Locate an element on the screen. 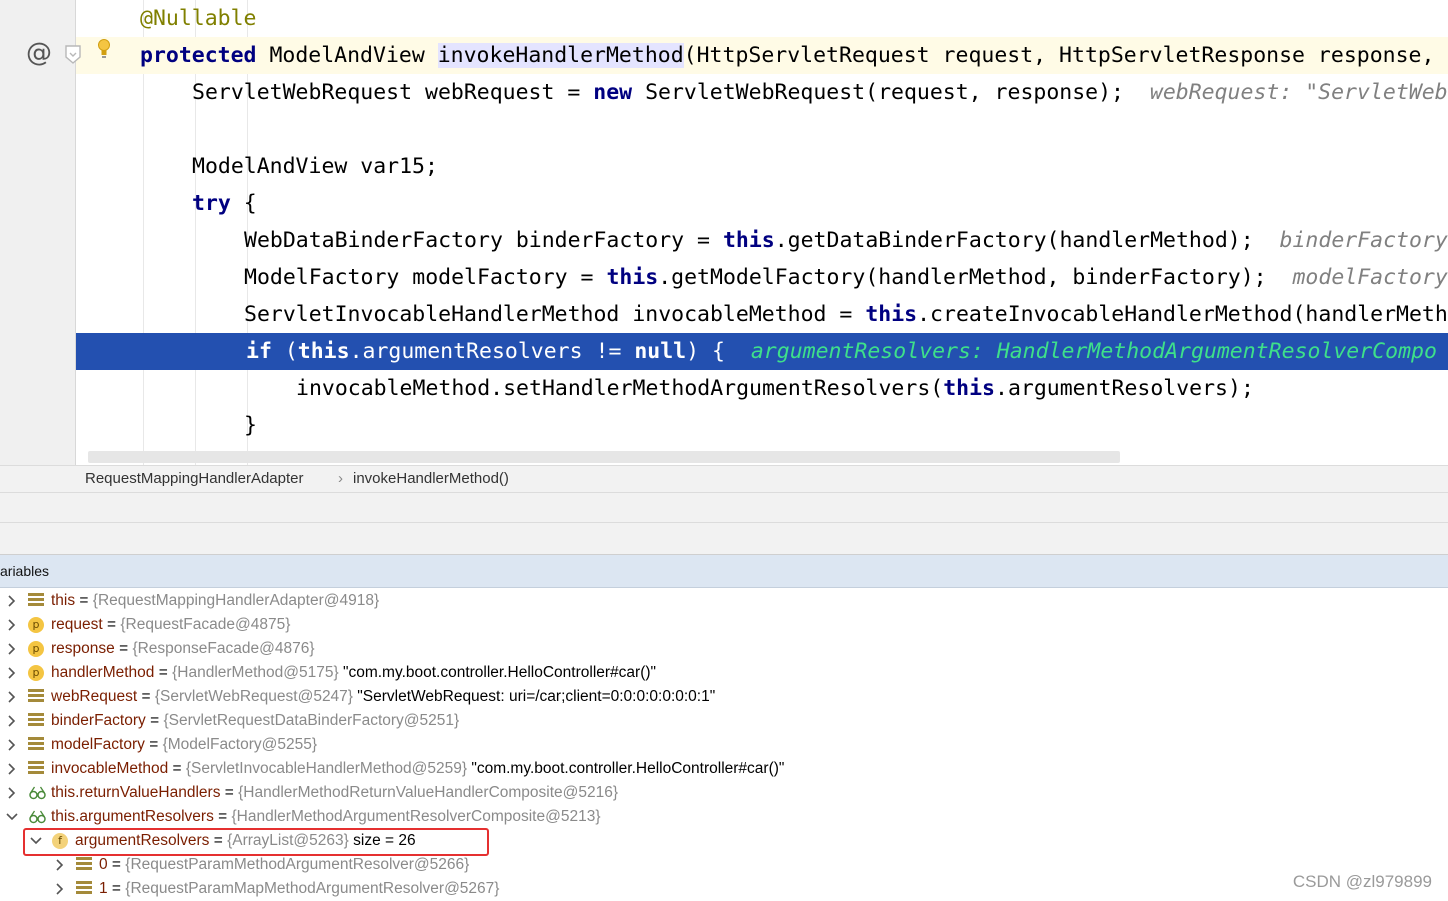 This screenshot has height=901, width=1448. code-token: .argumentResolvers); is located at coordinates (1124, 388).